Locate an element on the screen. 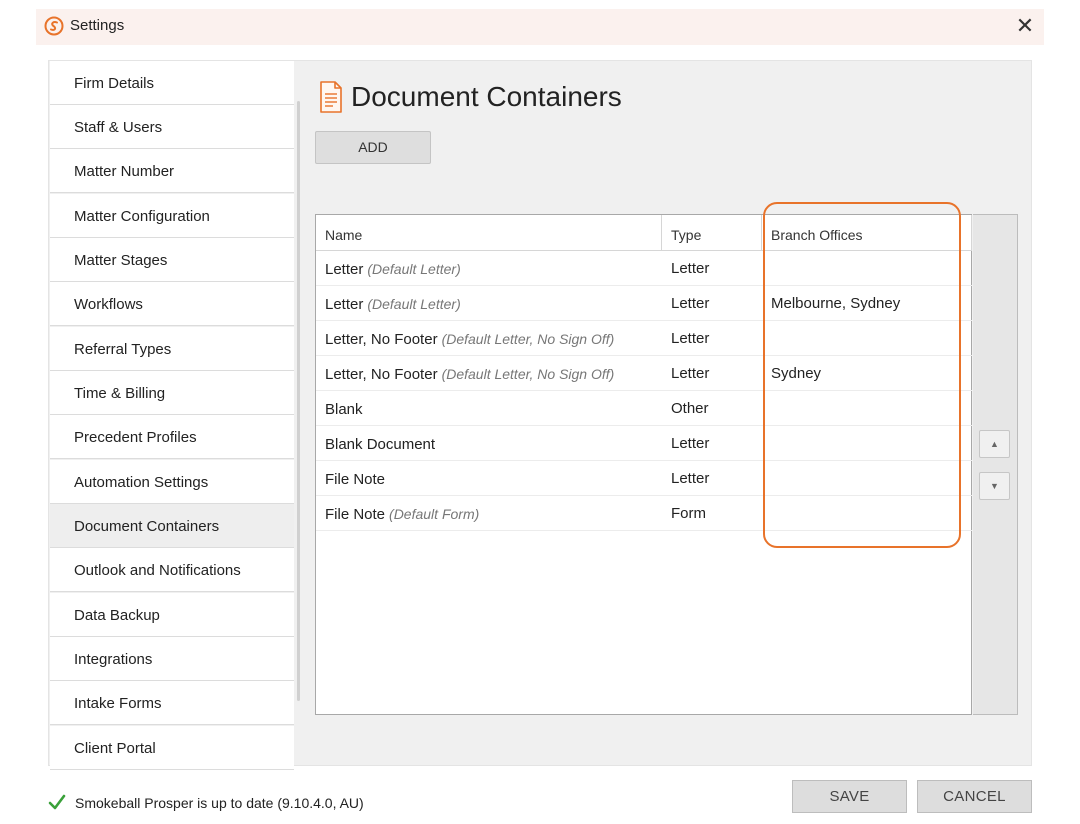 The width and height of the screenshot is (1080, 824). sidebar-item-matter-number: Matter Number is located at coordinates (172, 171).